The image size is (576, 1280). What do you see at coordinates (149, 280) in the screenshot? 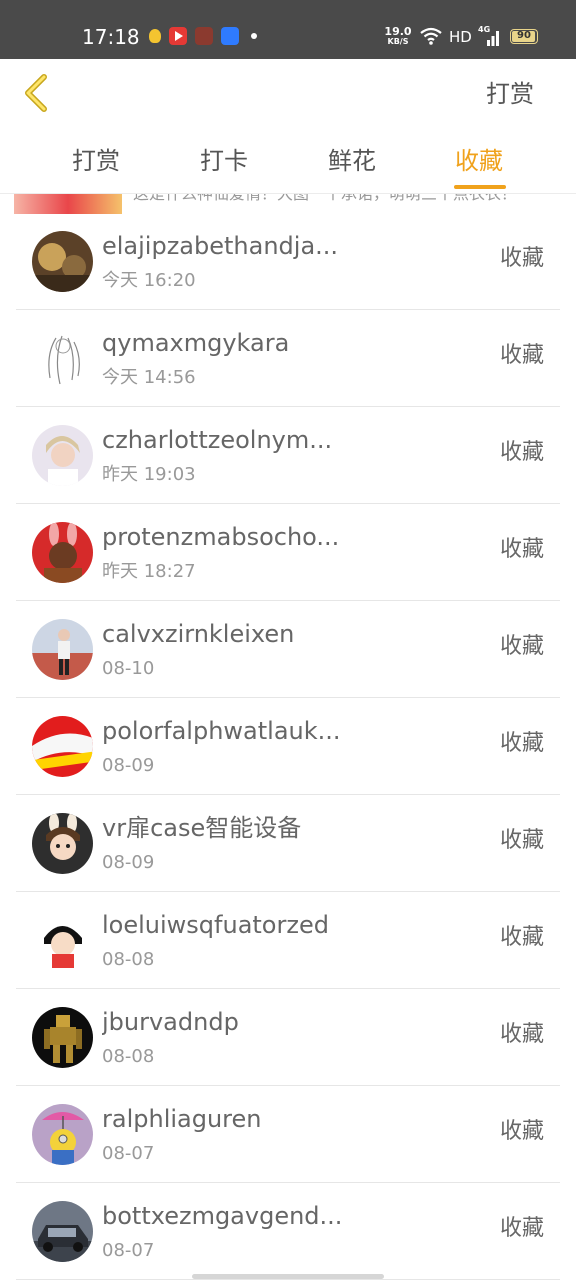
I see `item-time: 今天 16:20` at bounding box center [149, 280].